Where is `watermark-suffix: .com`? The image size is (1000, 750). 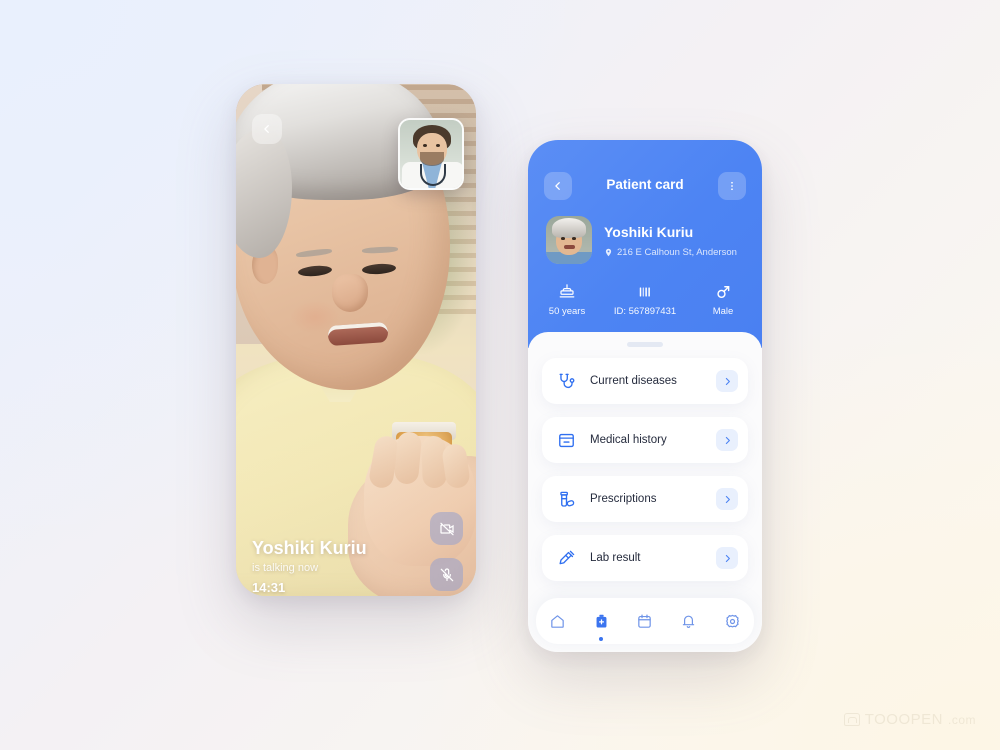
watermark-suffix: .com is located at coordinates (961, 719).